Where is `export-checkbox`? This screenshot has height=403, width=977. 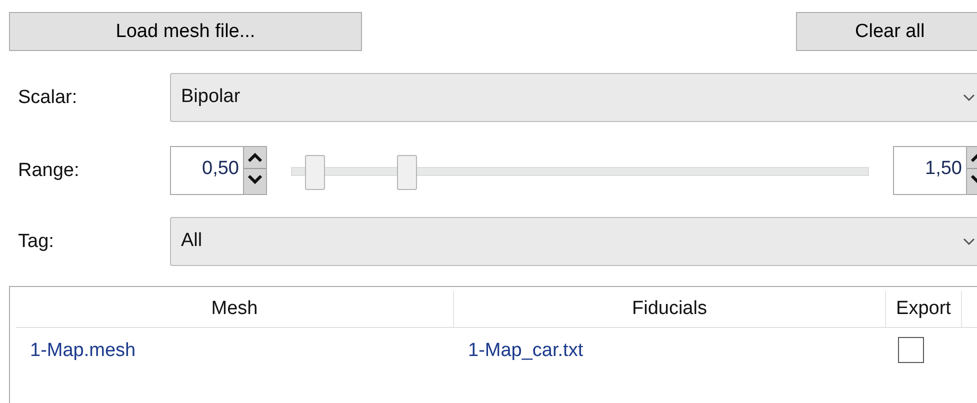 export-checkbox is located at coordinates (911, 350).